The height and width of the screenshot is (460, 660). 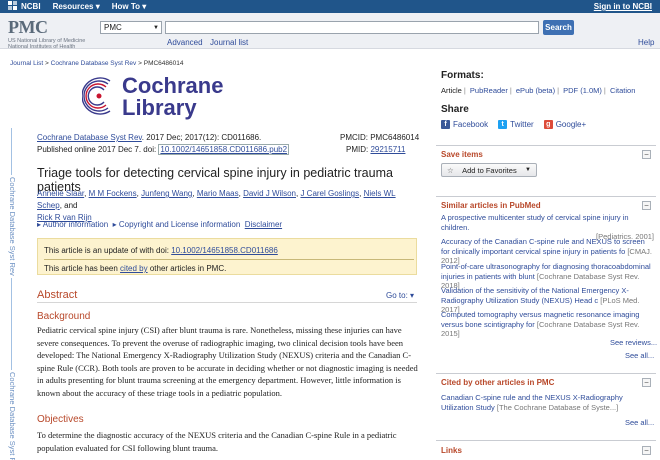 I want to click on share-twitter: t Twitter, so click(x=516, y=124).